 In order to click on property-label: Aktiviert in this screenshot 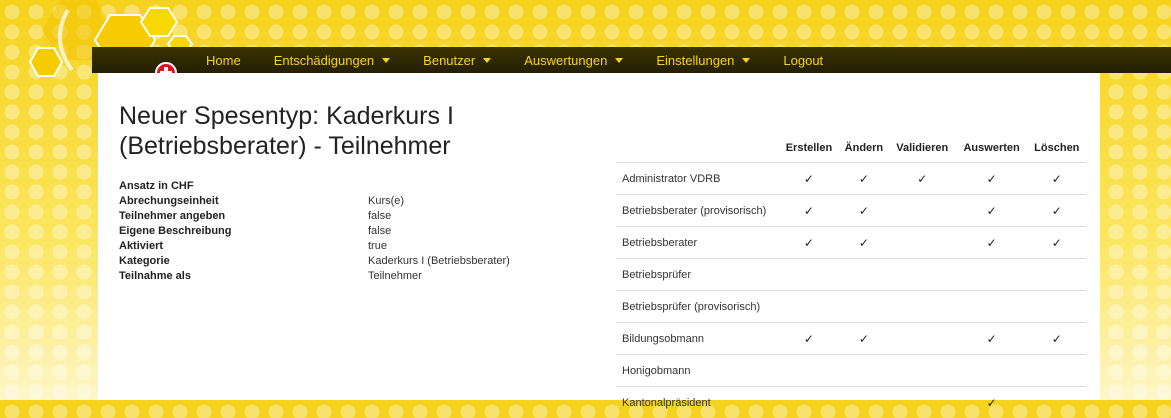, I will do `click(243, 246)`.